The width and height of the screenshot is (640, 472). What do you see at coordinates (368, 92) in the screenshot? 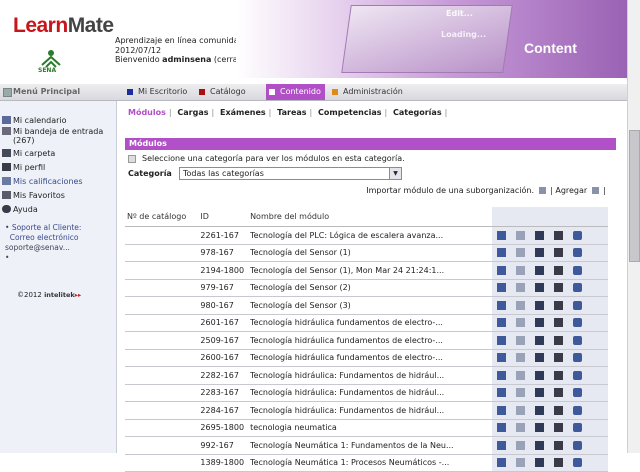
I see `tab-administracion: Administración` at bounding box center [368, 92].